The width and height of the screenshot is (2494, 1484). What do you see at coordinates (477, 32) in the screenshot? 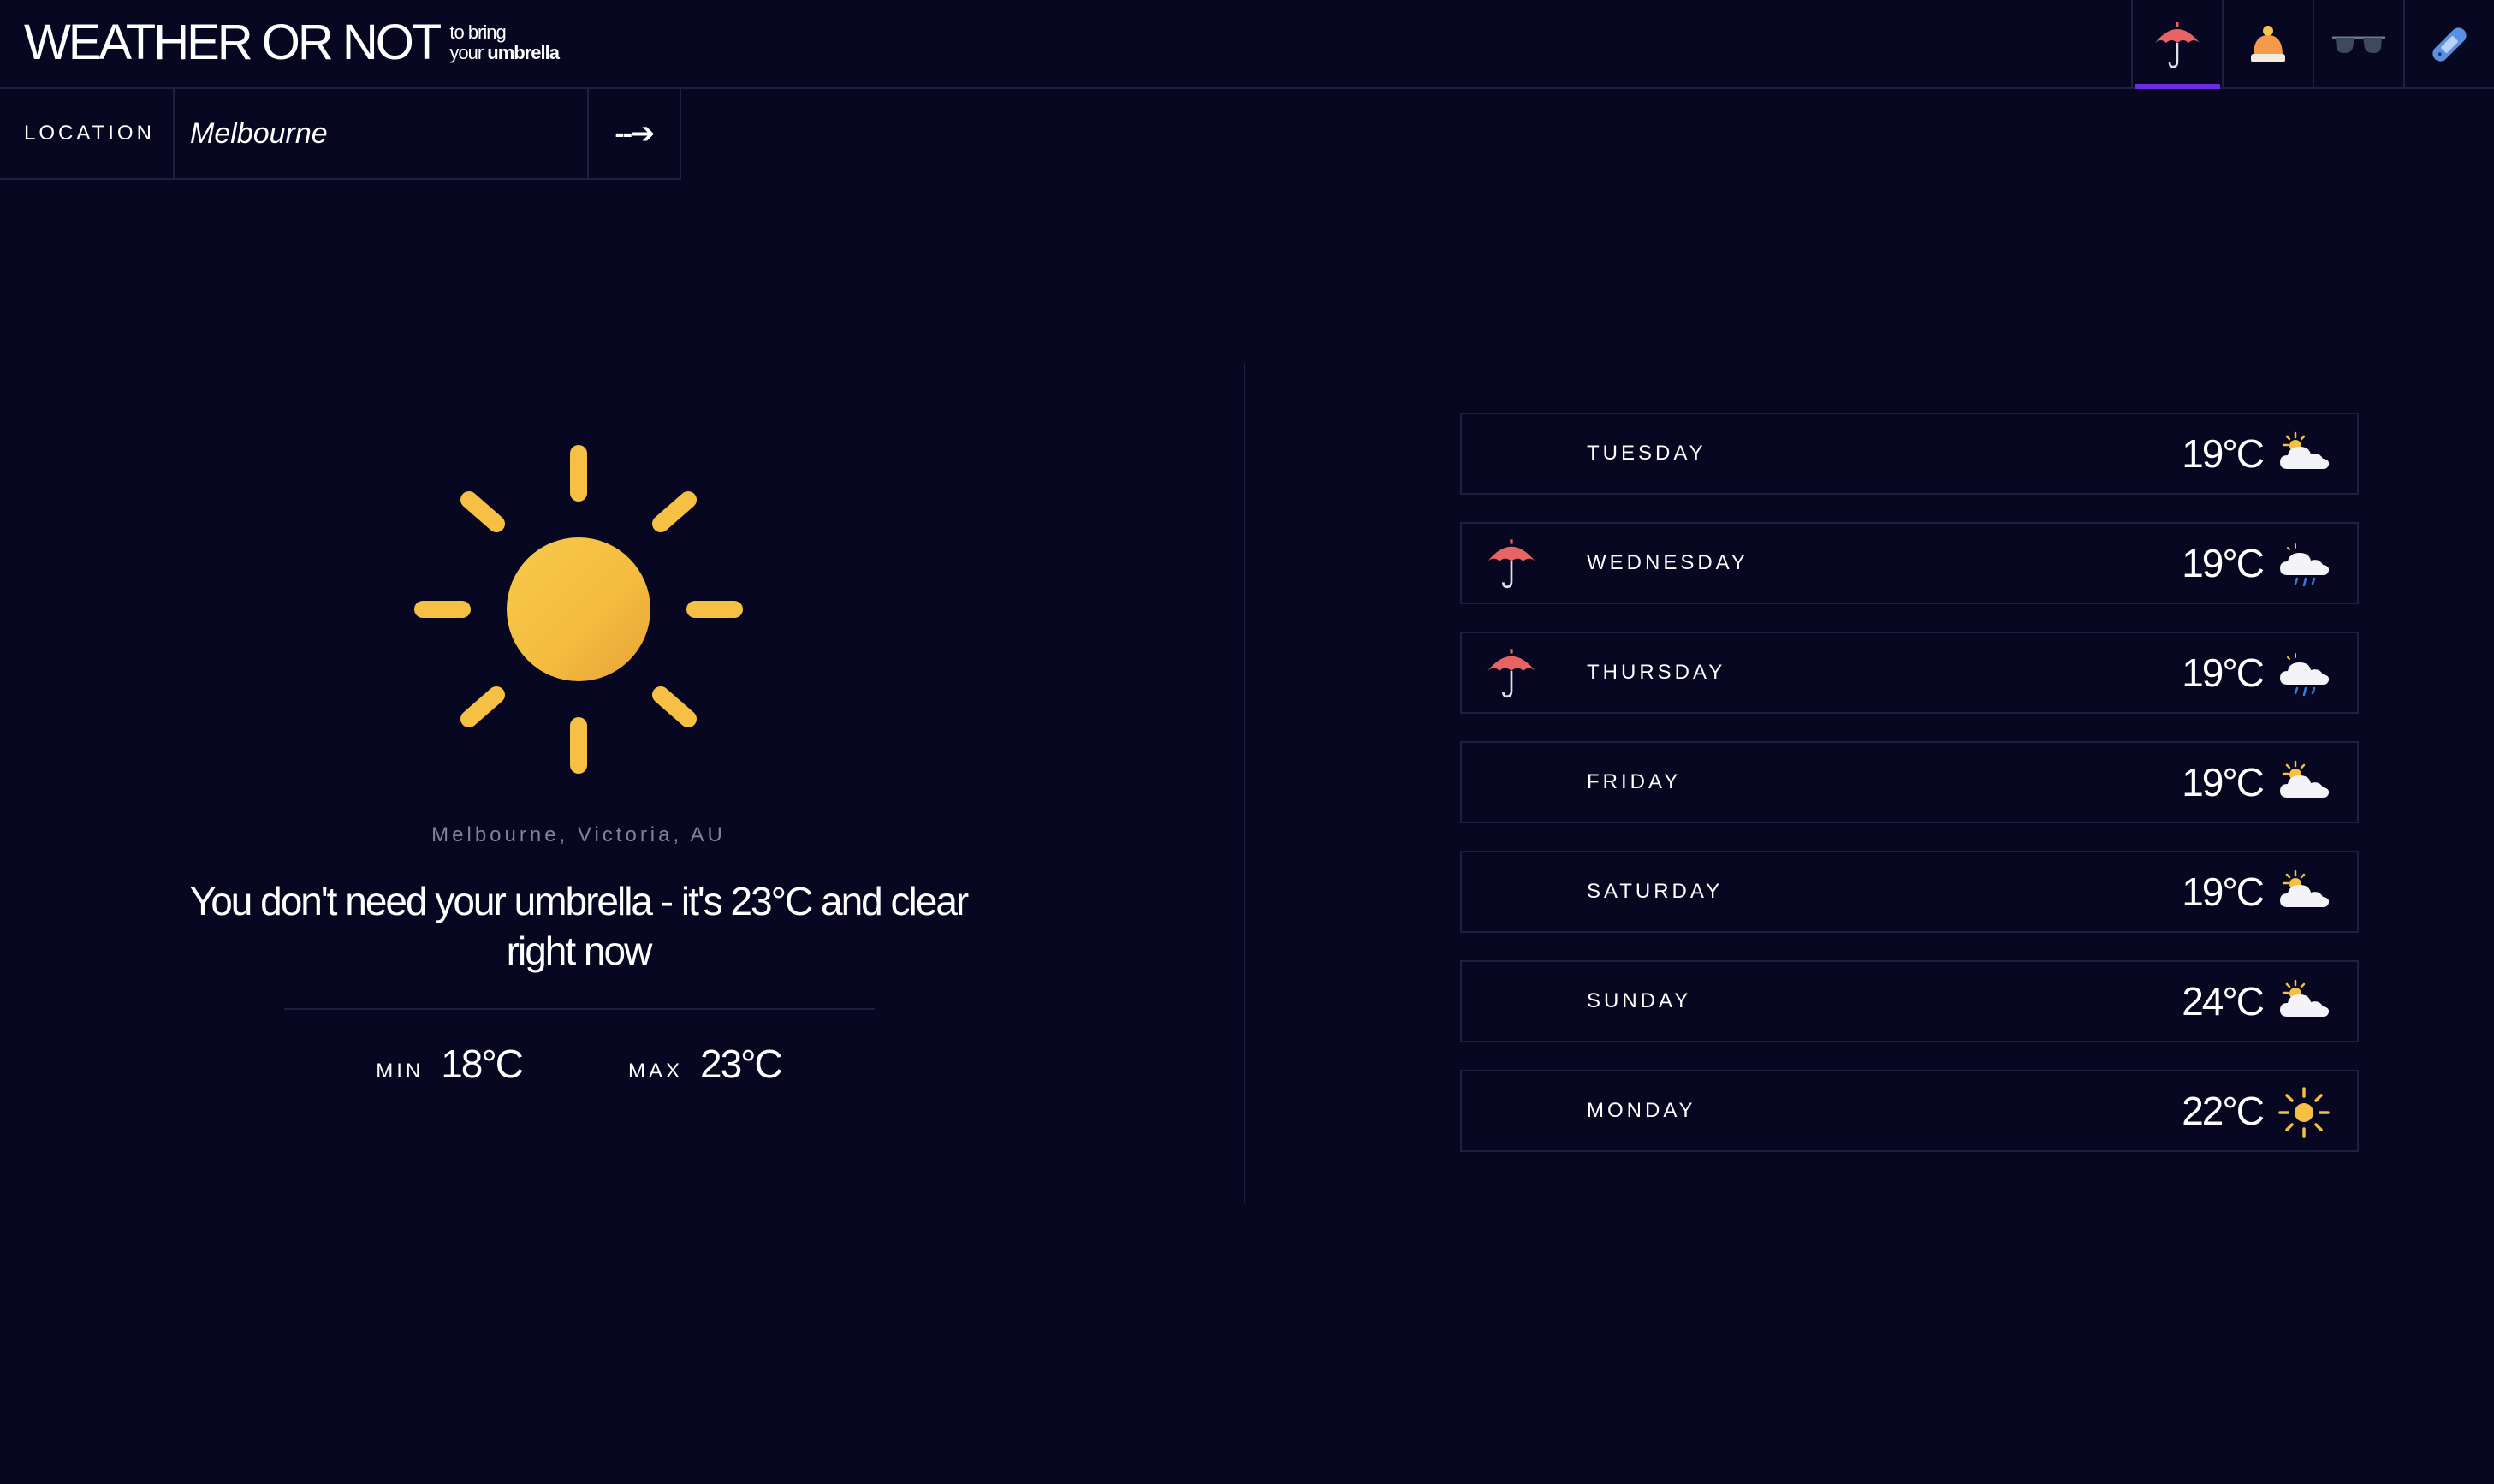
I see `logo-tagline-line1: to bring` at bounding box center [477, 32].